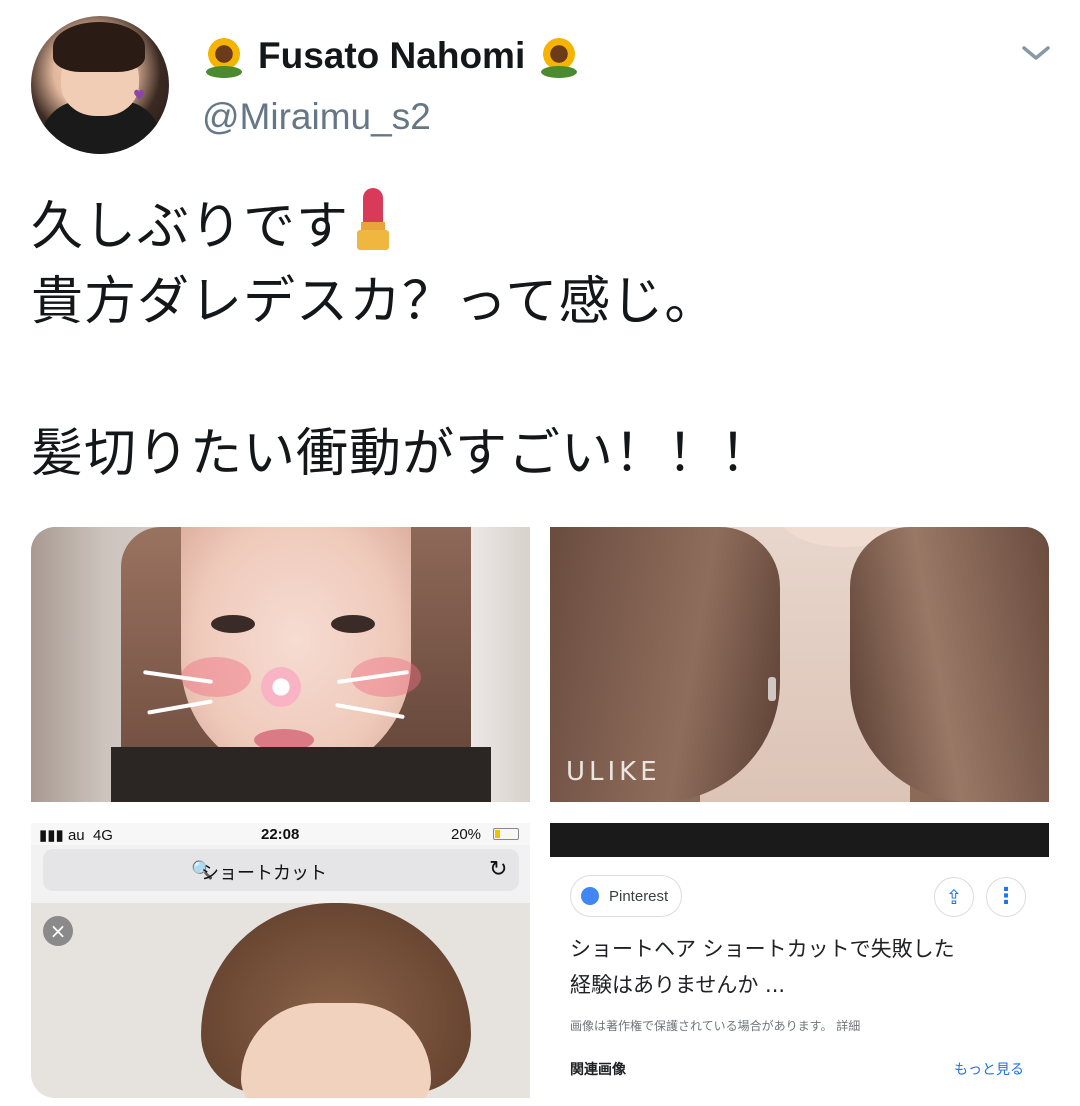 Image resolution: width=1080 pixels, height=1106 pixels. Describe the element at coordinates (613, 772) in the screenshot. I see `photo-watermark: ULIKE` at that location.